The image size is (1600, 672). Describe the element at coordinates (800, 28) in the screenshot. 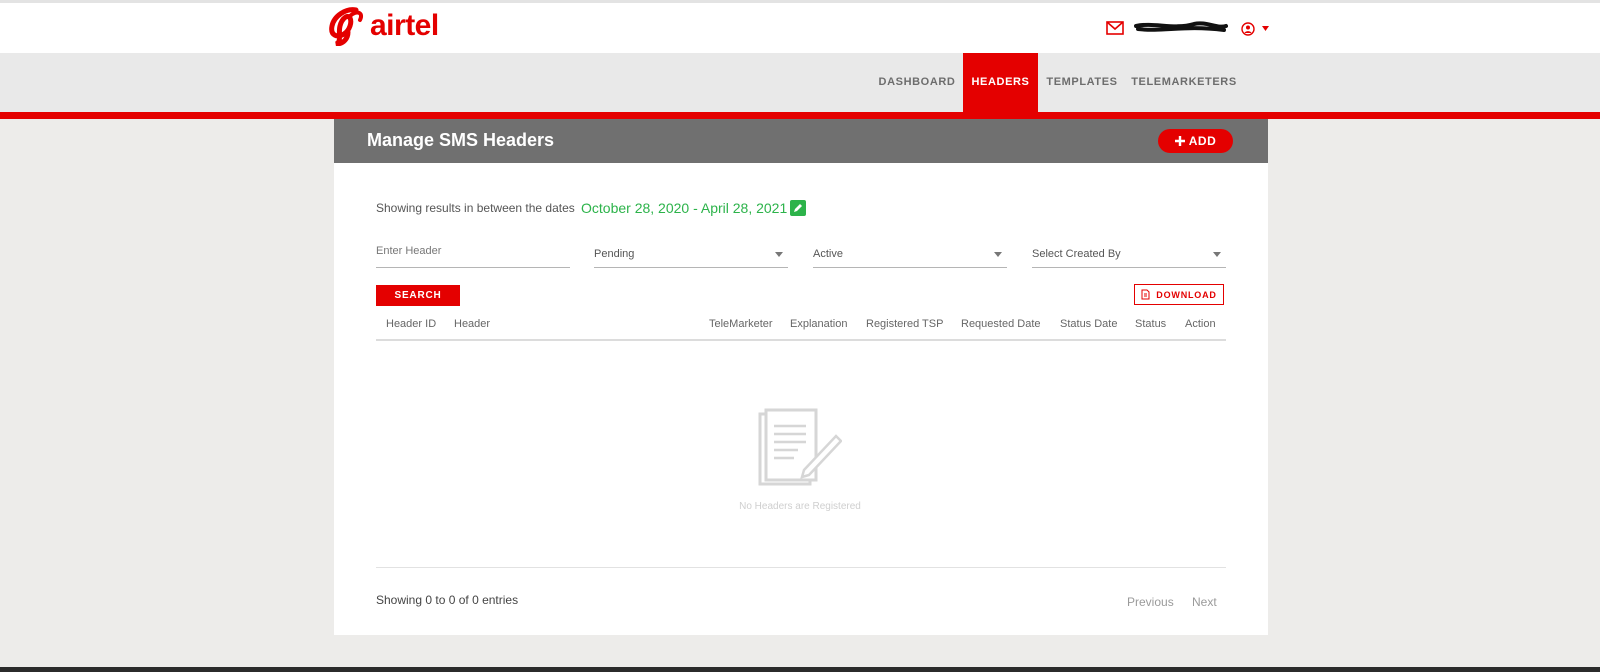

I see `top-bar` at that location.